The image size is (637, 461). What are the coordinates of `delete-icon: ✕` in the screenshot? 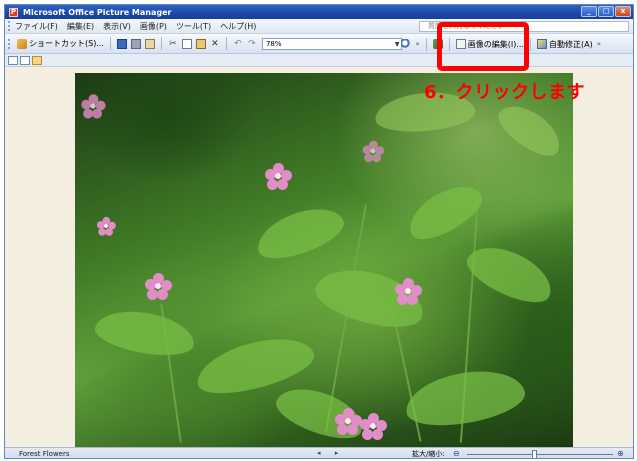 It's located at (215, 44).